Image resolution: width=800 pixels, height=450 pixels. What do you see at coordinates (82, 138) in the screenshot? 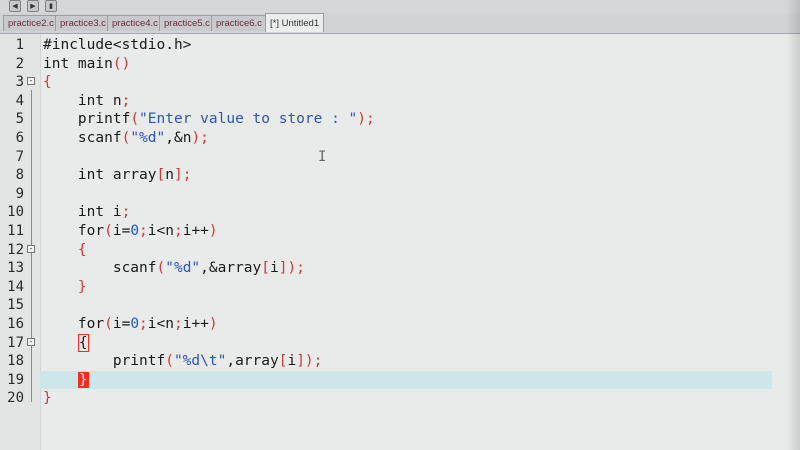
I see `code-token: scanf` at bounding box center [82, 138].